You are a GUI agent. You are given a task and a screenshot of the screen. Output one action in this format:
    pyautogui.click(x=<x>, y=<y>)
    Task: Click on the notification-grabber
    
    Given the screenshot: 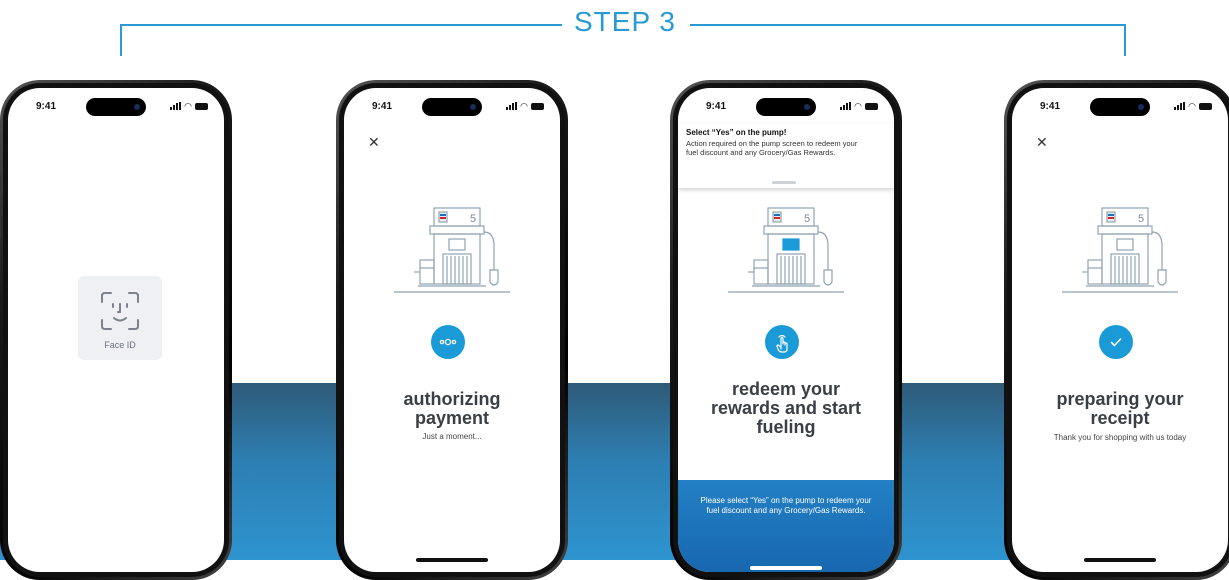 What is the action you would take?
    pyautogui.click(x=784, y=182)
    